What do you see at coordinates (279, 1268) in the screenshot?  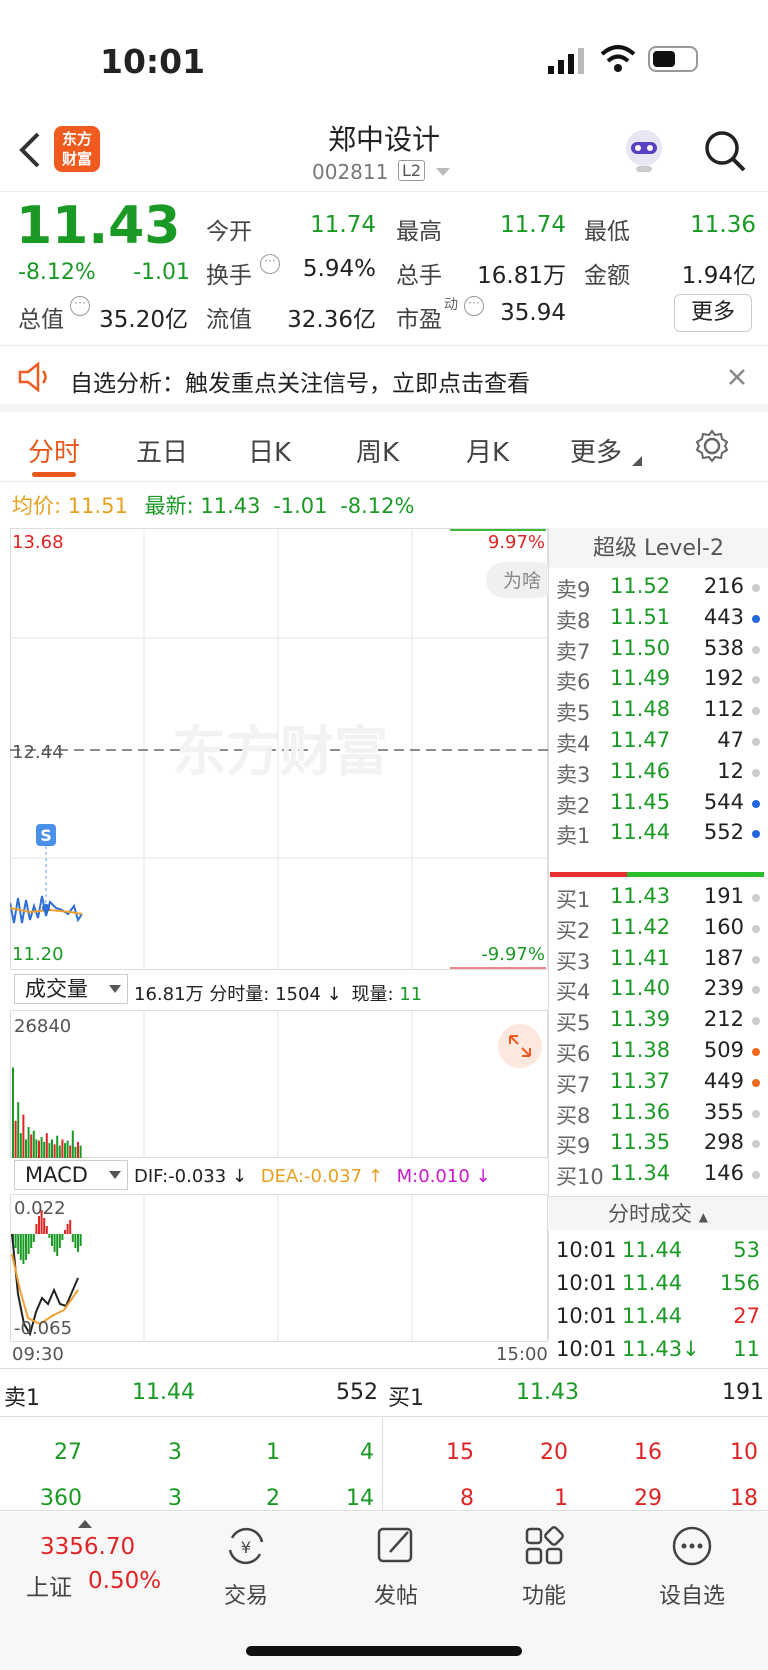 I see `macd-chart: 0.022 -0.065` at bounding box center [279, 1268].